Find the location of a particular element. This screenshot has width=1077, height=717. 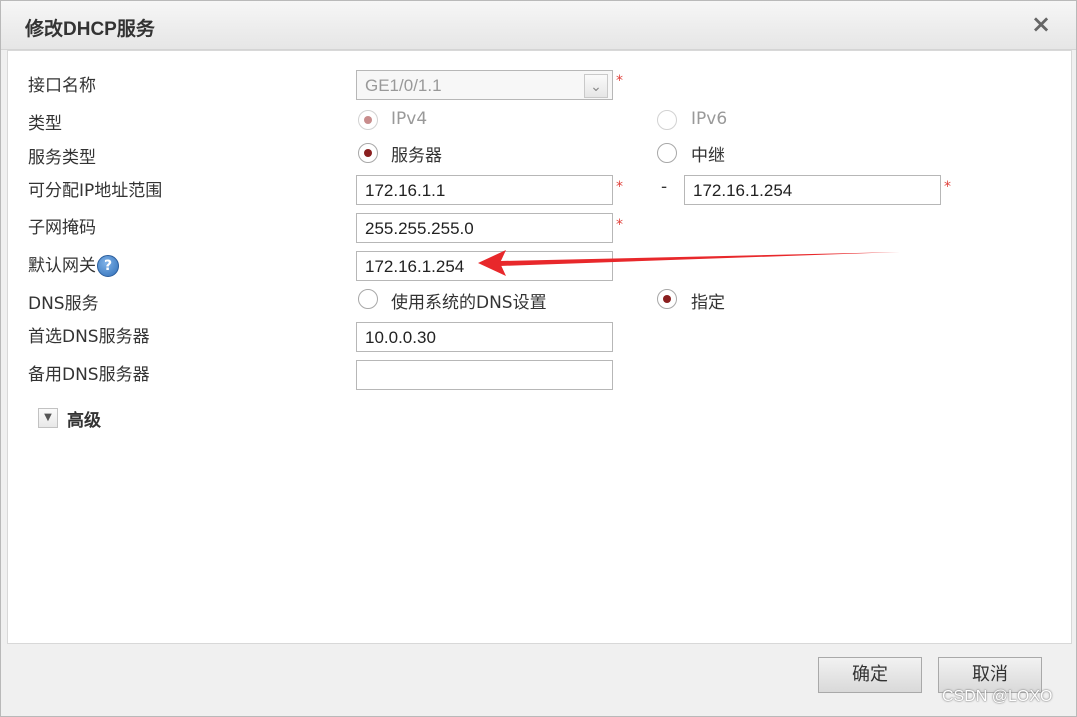

secondary-dns-label: 备用DNS服务器 is located at coordinates (89, 375).